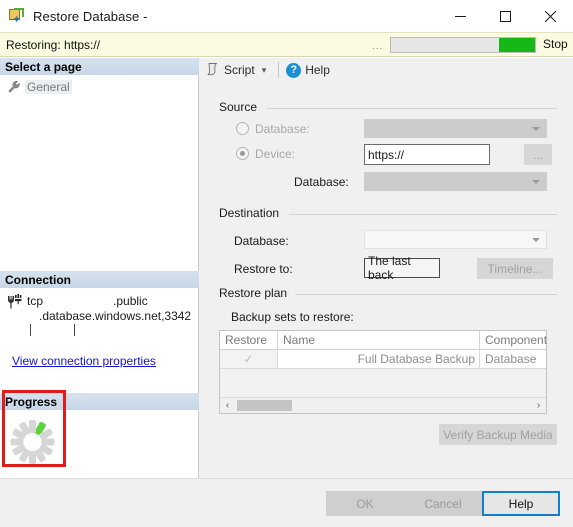  I want to click on column-header-component: Component, so click(513, 340).